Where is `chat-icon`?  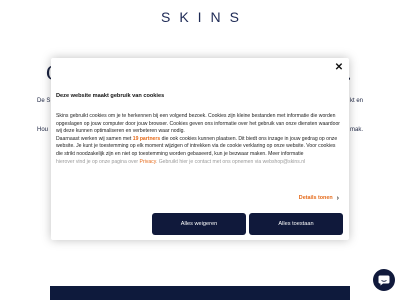
chat-icon is located at coordinates (384, 280).